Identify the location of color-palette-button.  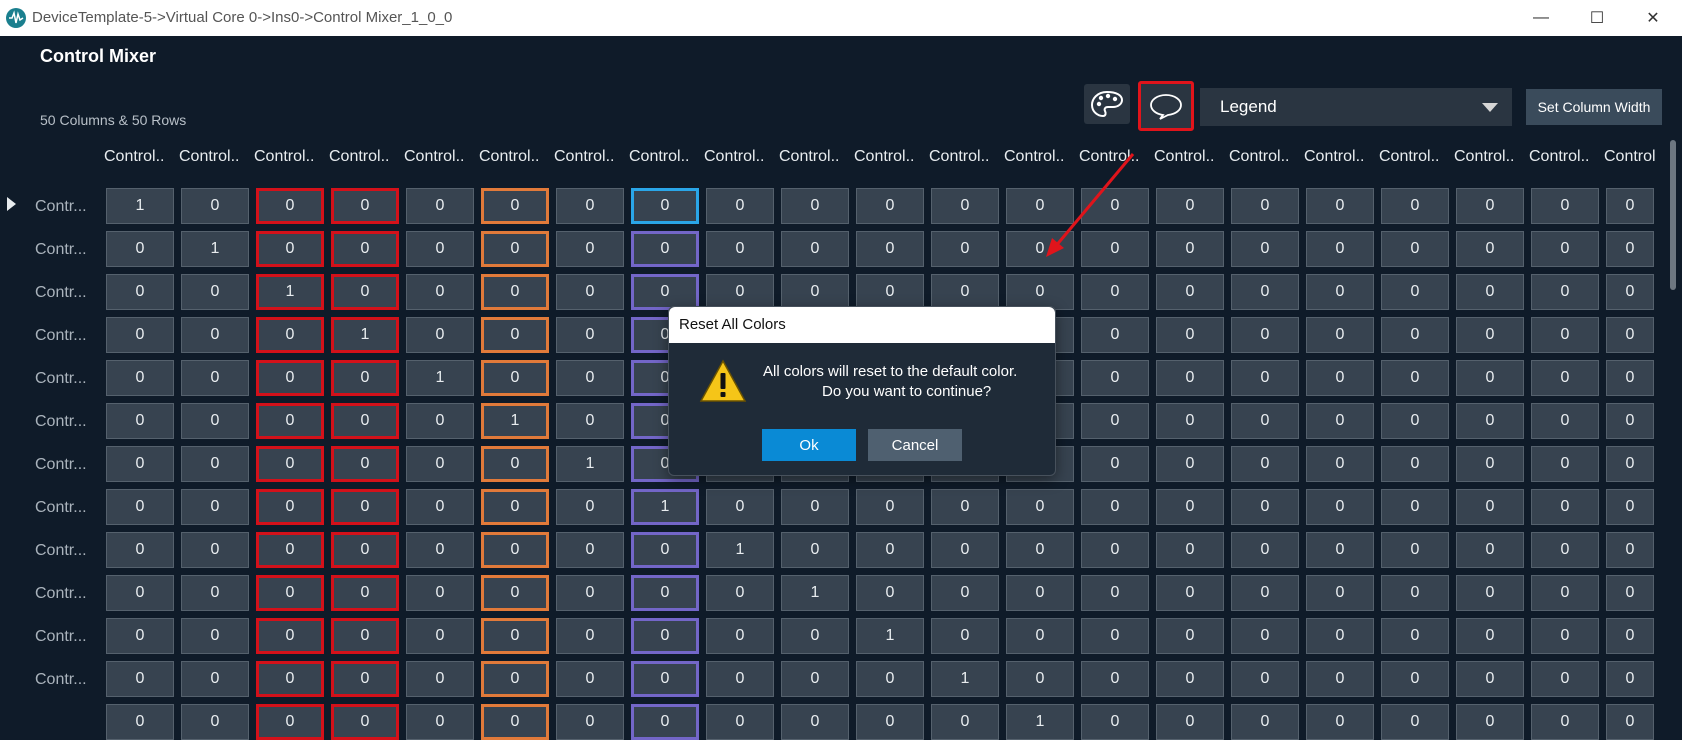
(1107, 104).